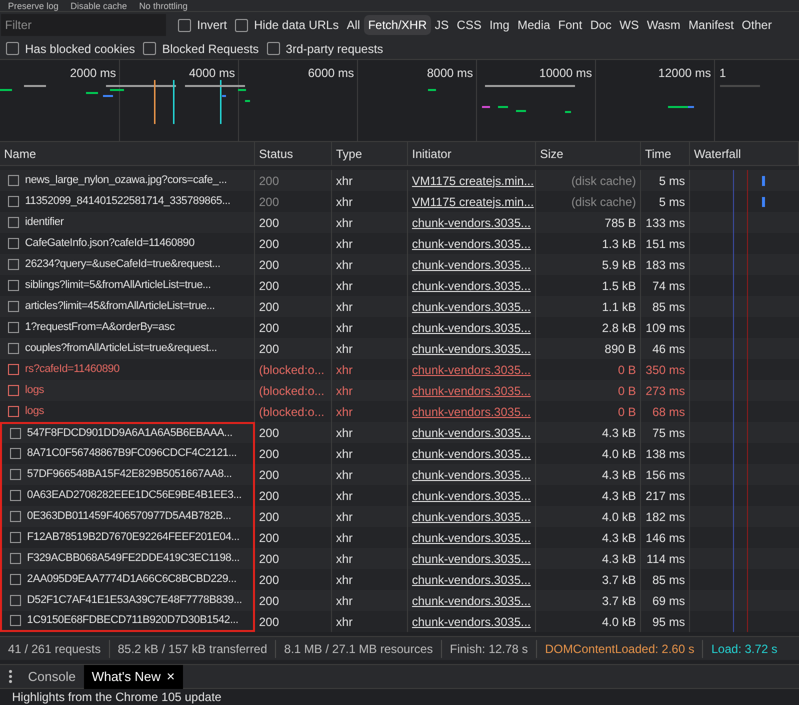 This screenshot has height=705, width=799. Describe the element at coordinates (449, 73) in the screenshot. I see `time-tick-label: 8000 ms` at that location.